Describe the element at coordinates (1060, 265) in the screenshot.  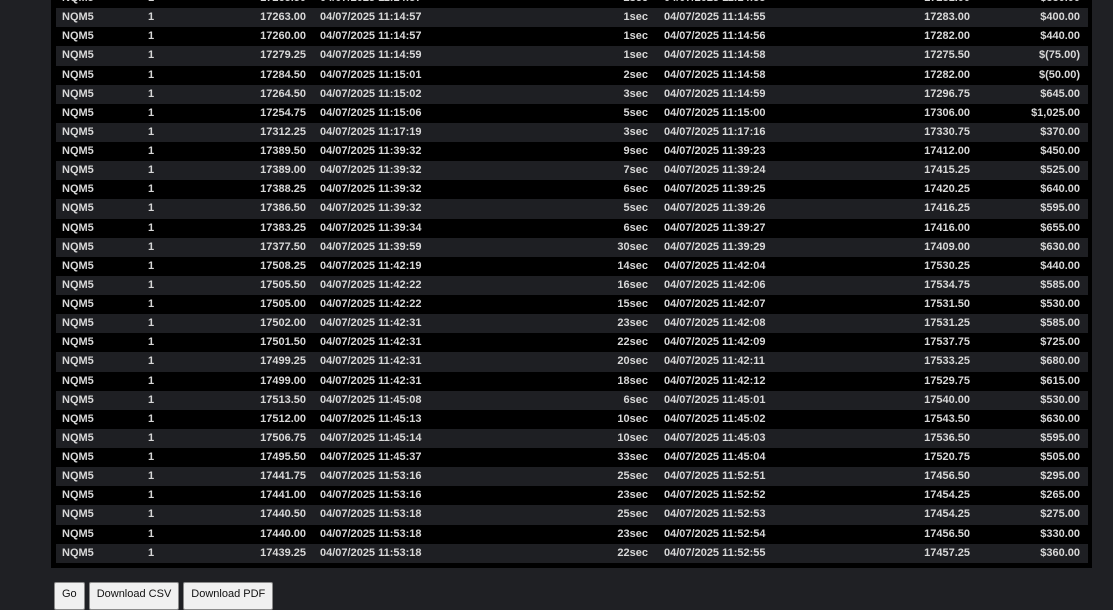
I see `pnl-cell: $440.00` at that location.